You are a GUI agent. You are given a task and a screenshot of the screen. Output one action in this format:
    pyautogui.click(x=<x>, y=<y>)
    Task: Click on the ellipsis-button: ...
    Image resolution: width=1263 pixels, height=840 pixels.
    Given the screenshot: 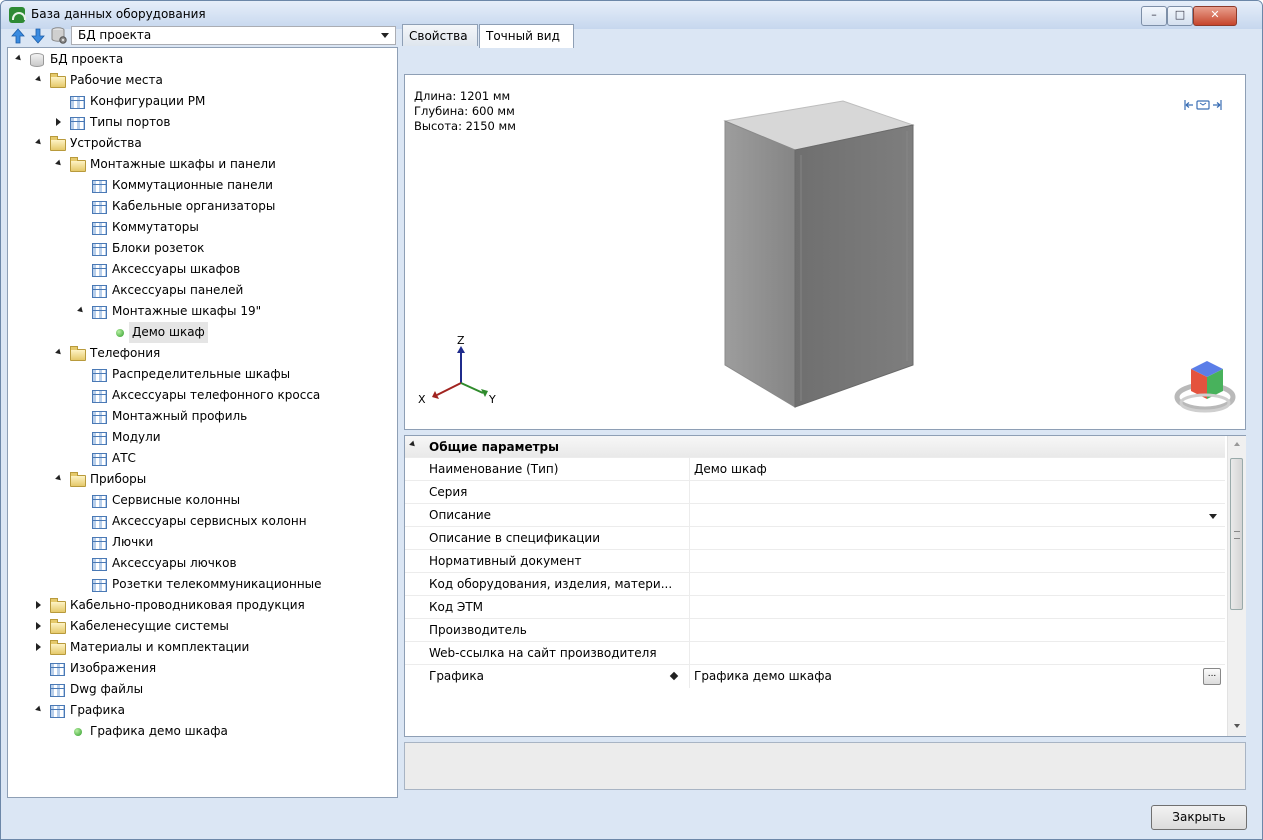 What is the action you would take?
    pyautogui.click(x=1212, y=676)
    